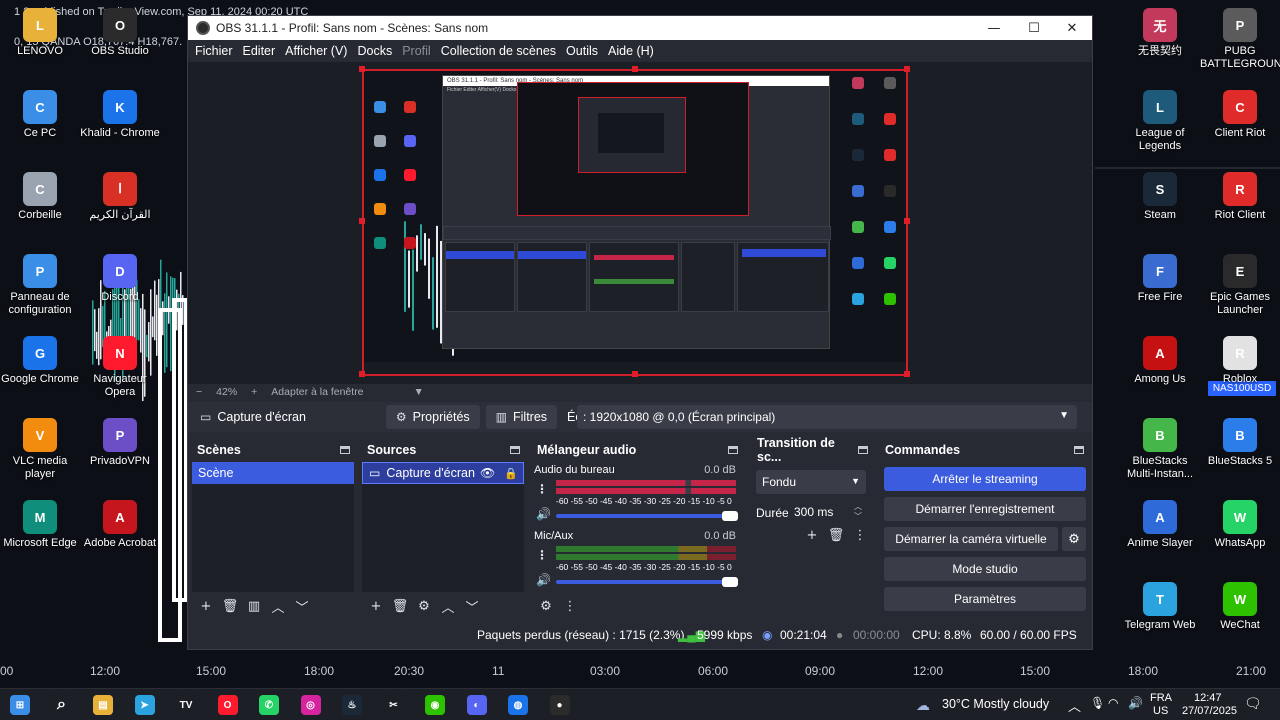 Image resolution: width=1280 pixels, height=720 pixels. Describe the element at coordinates (1240, 285) in the screenshot. I see `desktop-shortcut: E Epic Games Launcher` at that location.